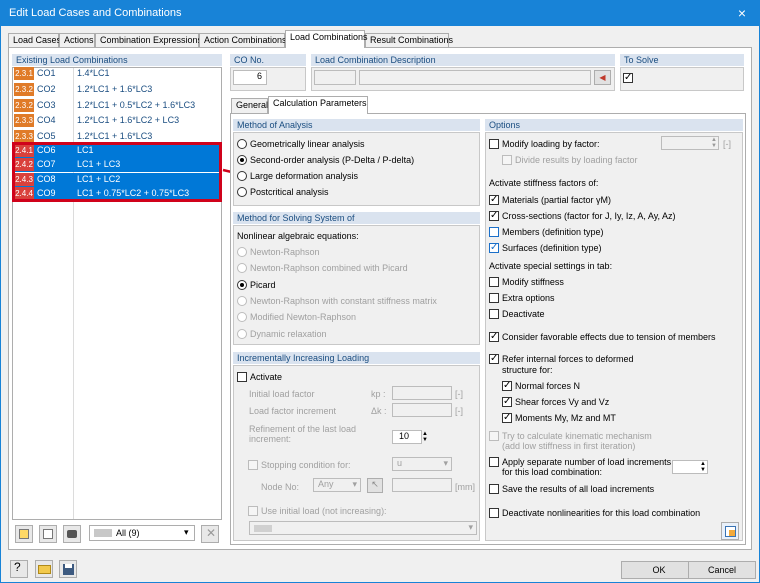 The height and width of the screenshot is (583, 760). I want to click on activate-checkbox, so click(242, 377).